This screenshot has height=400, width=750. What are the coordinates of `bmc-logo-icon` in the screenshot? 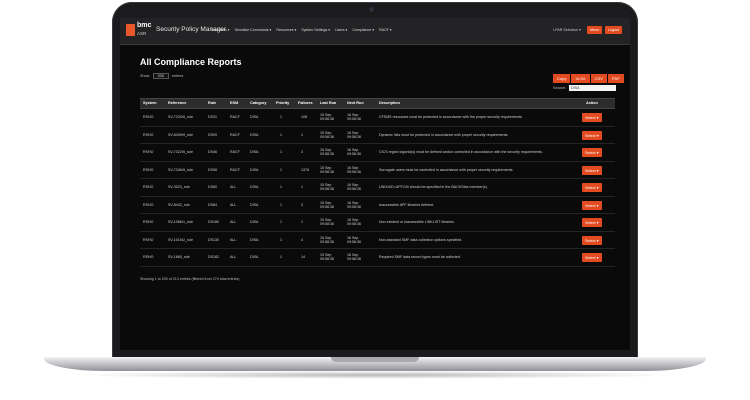 It's located at (130, 30).